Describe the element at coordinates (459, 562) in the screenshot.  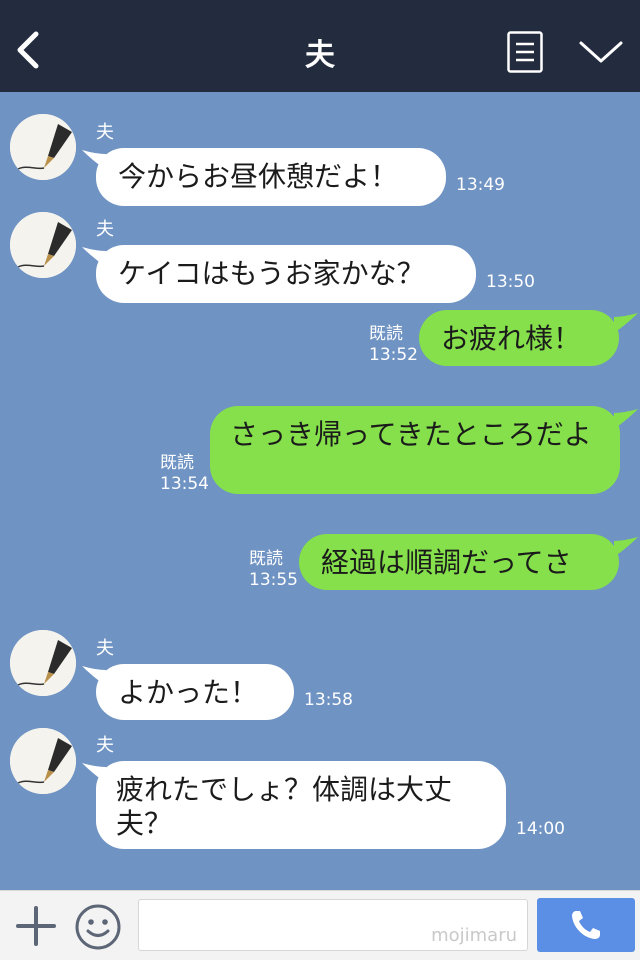
I see `message-bubble: 経過は順調だってさ` at that location.